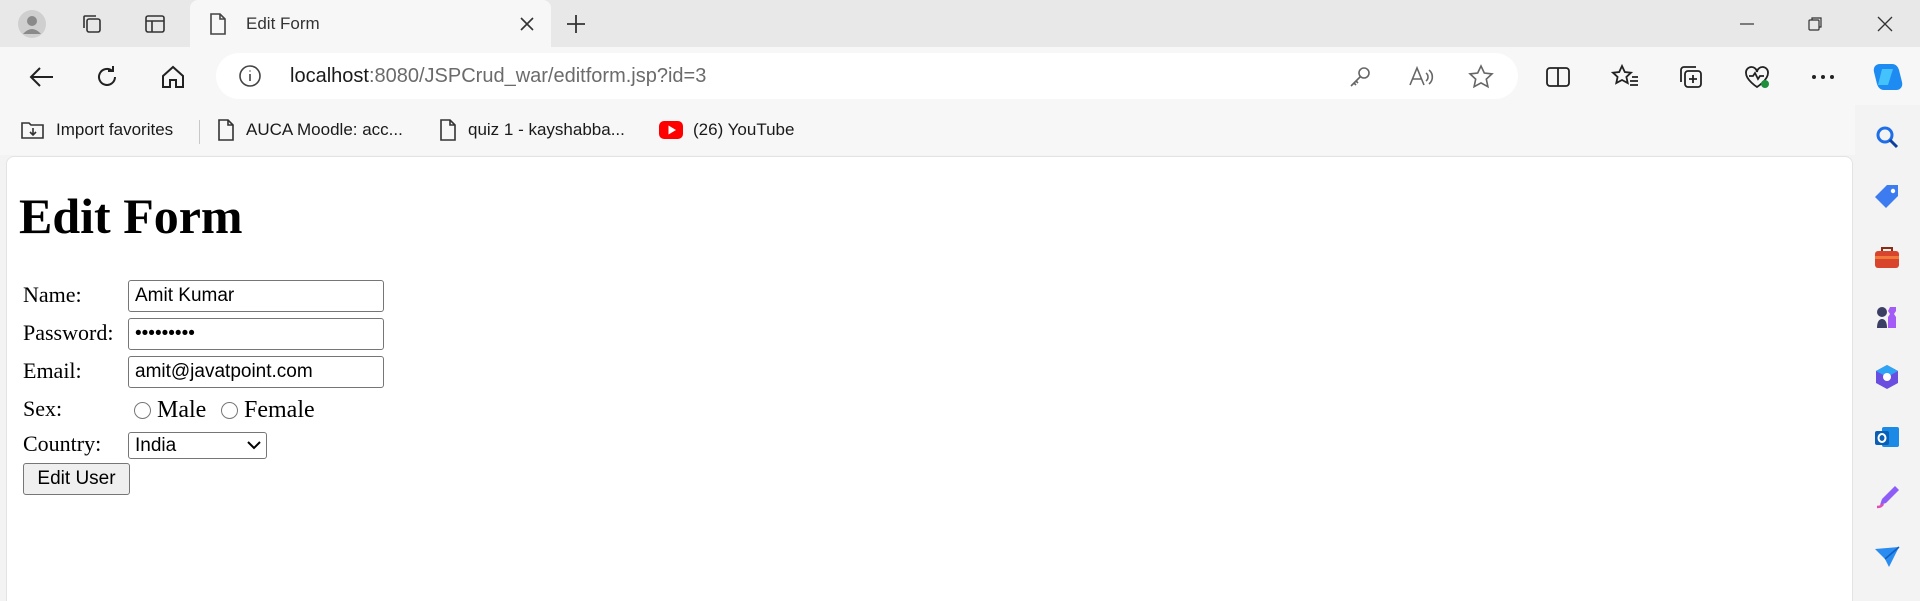  I want to click on bookmarks-divider, so click(199, 132).